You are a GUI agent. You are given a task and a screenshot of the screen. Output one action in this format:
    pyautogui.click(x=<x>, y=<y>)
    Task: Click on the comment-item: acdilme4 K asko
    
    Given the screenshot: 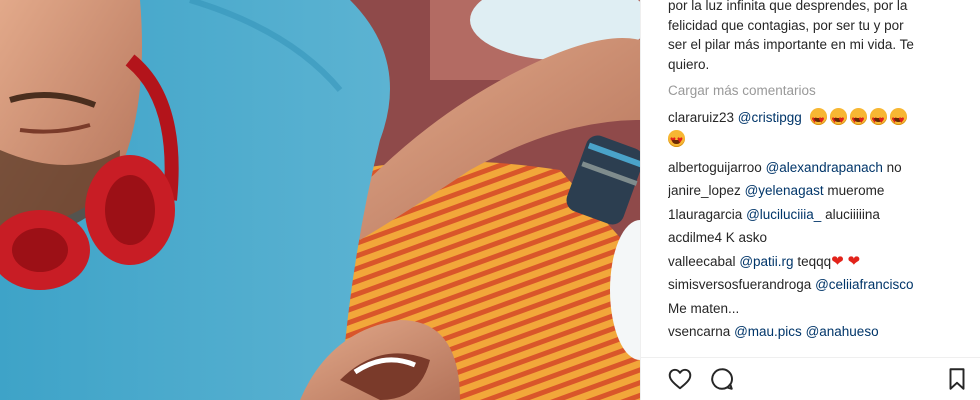 What is the action you would take?
    pyautogui.click(x=819, y=238)
    